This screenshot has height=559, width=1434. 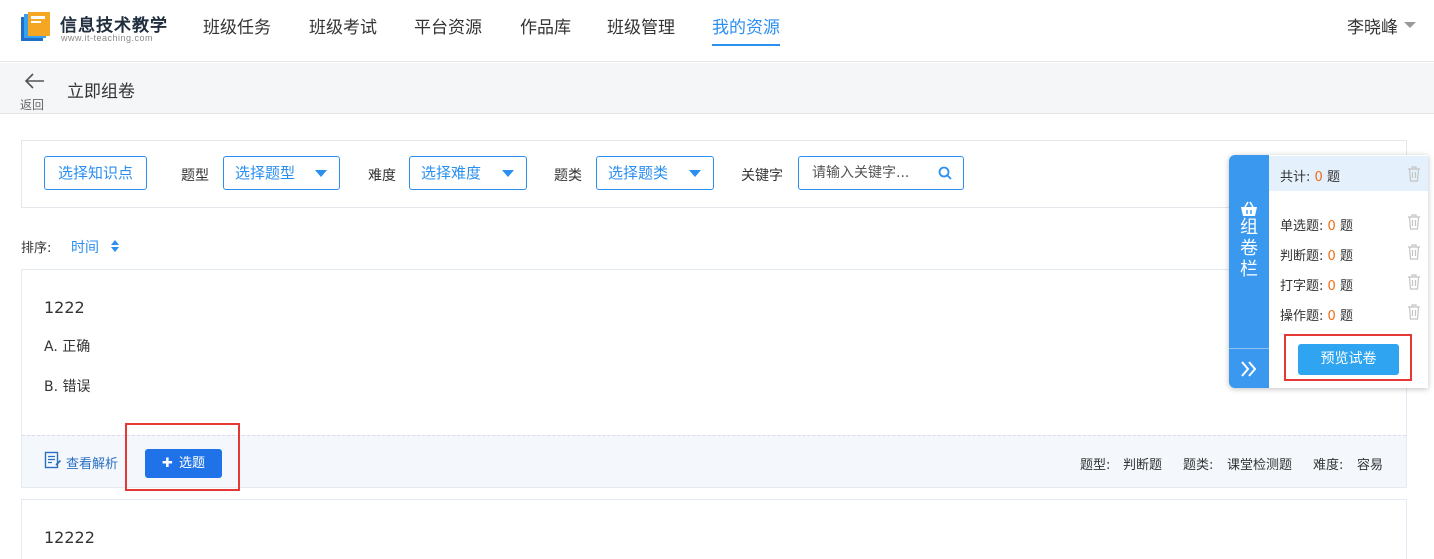 I want to click on nav-platform-resources: 平台资源, so click(x=448, y=28).